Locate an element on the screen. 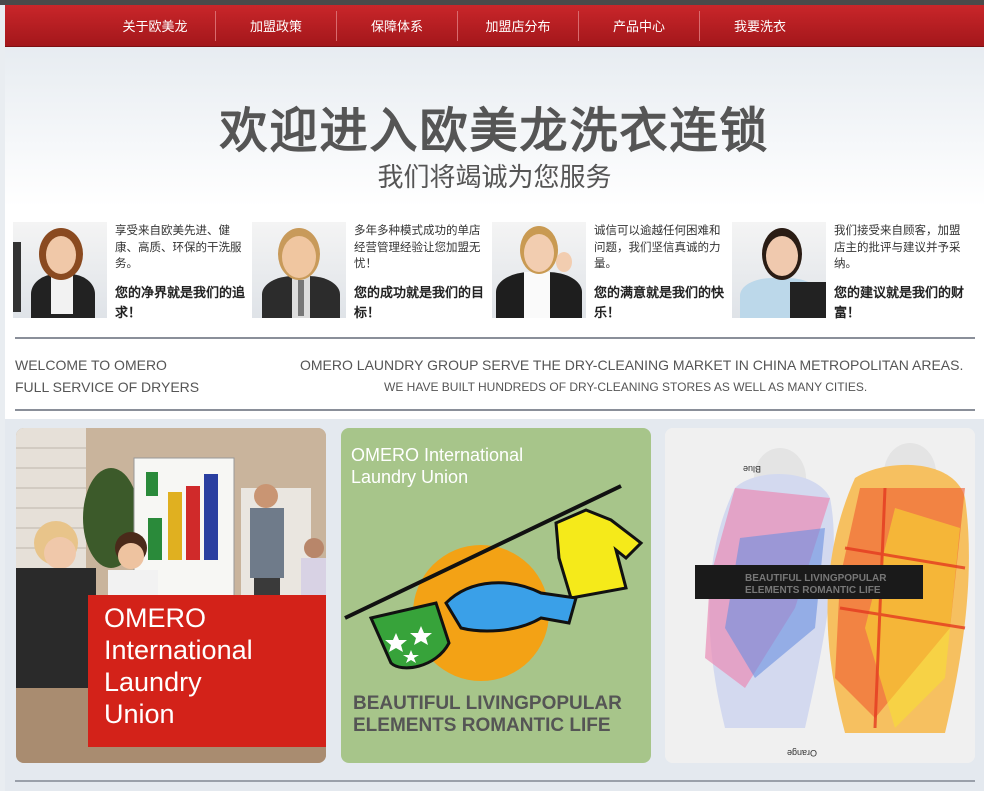 The height and width of the screenshot is (791, 984). smiling-woman-image is located at coordinates (779, 270).